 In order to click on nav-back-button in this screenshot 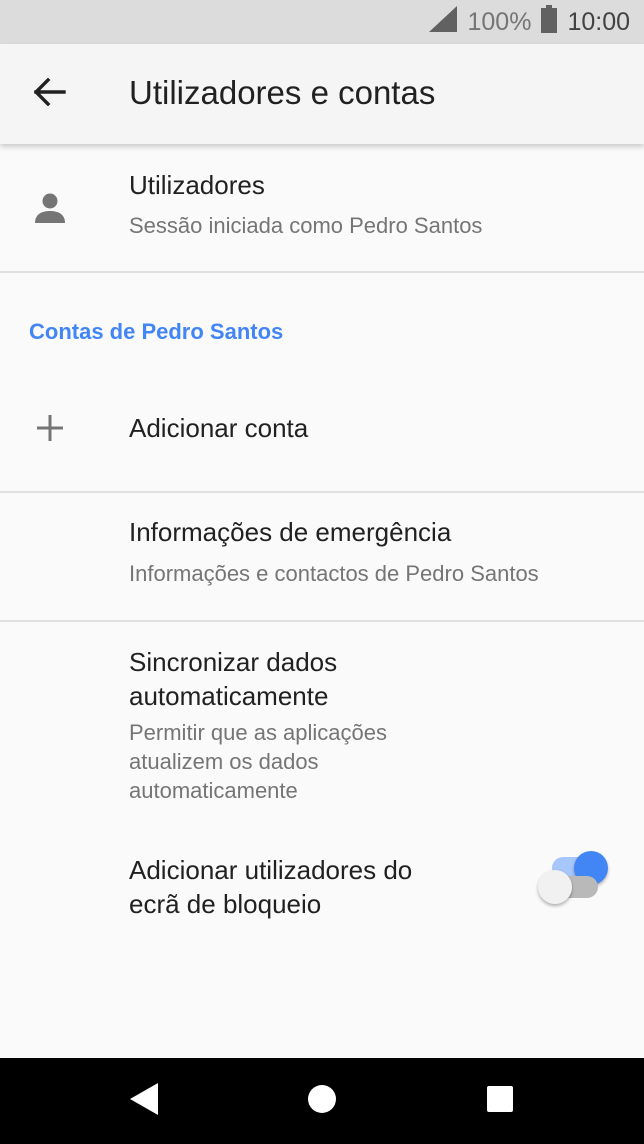, I will do `click(144, 1101)`.